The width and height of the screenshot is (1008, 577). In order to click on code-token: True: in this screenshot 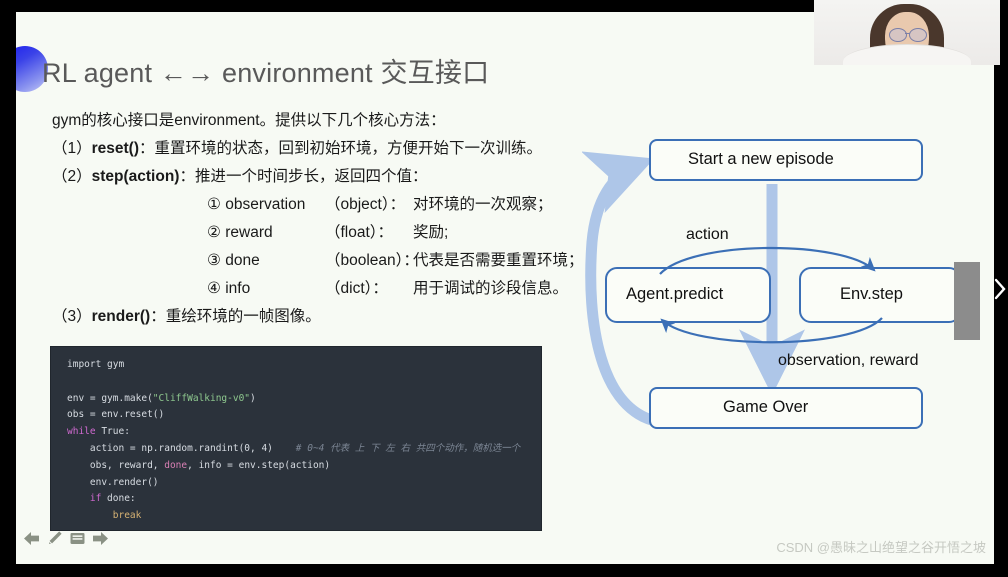, I will do `click(112, 432)`.